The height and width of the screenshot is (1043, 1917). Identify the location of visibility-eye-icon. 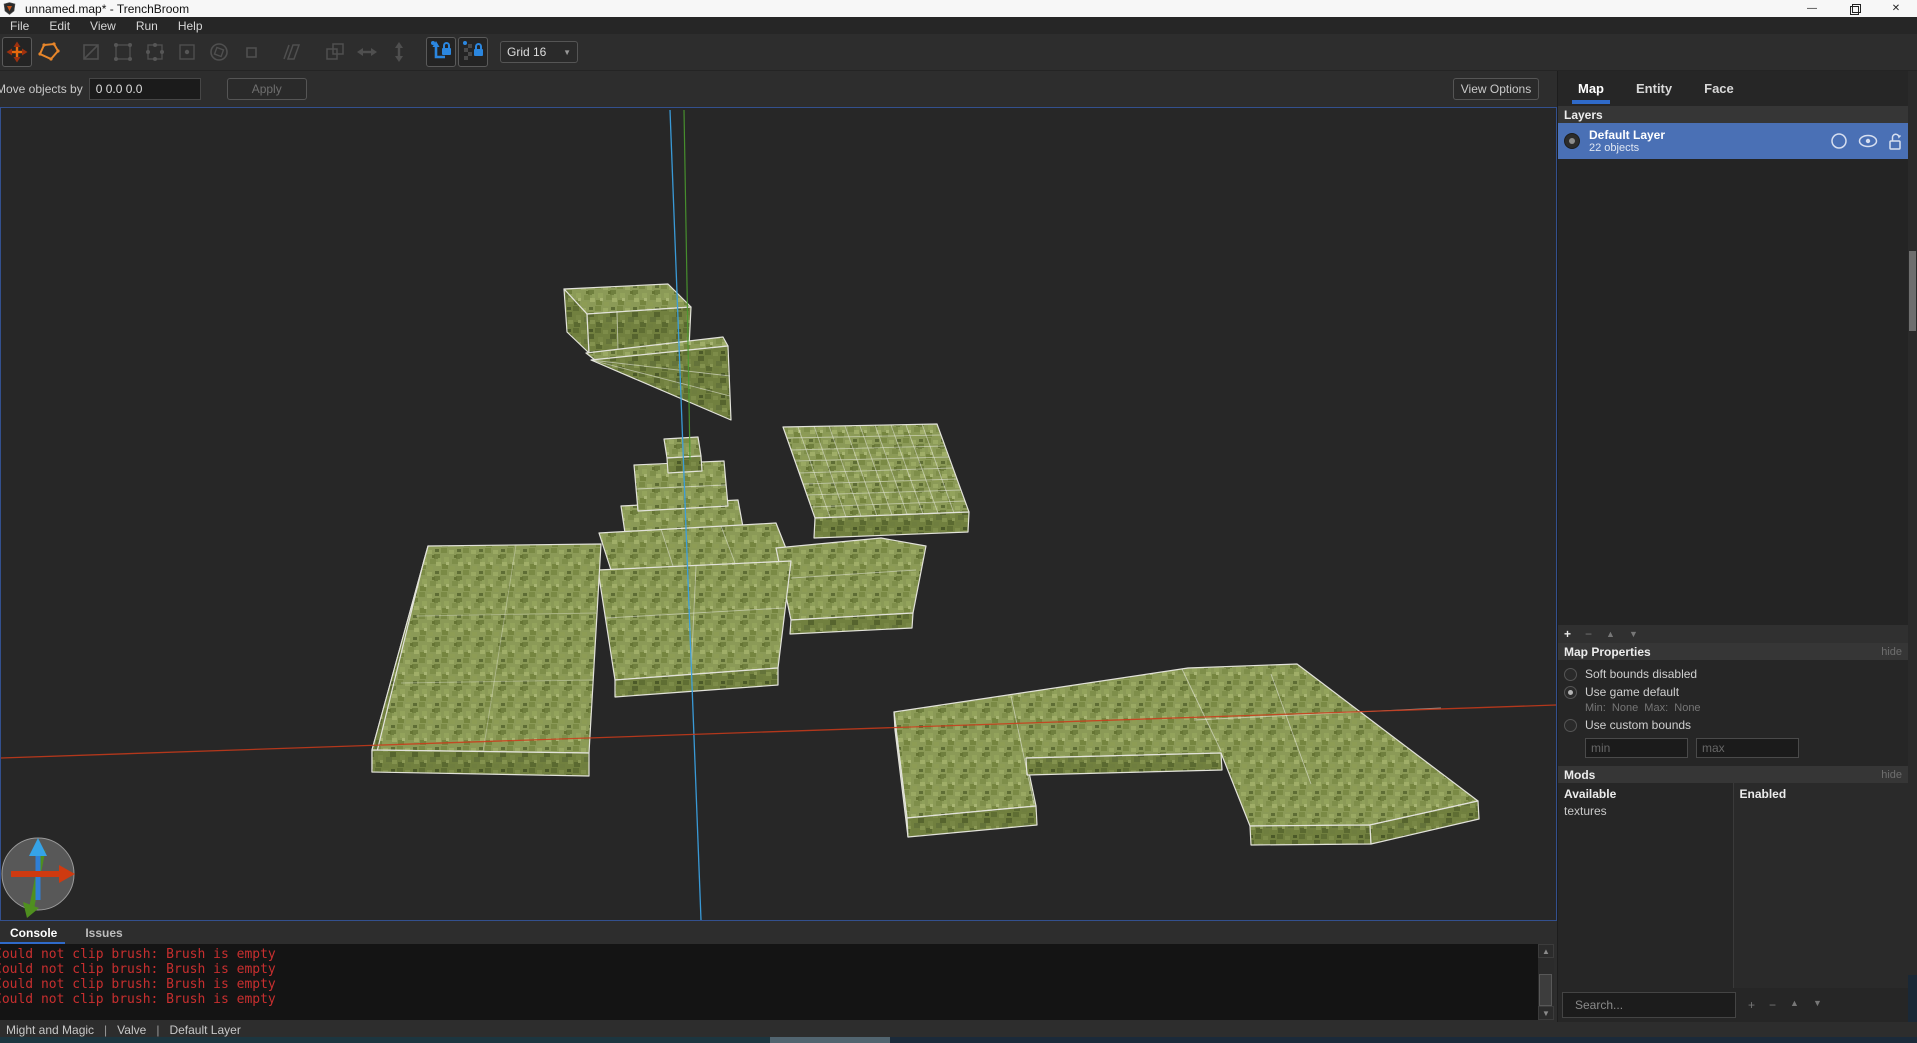
(1868, 141).